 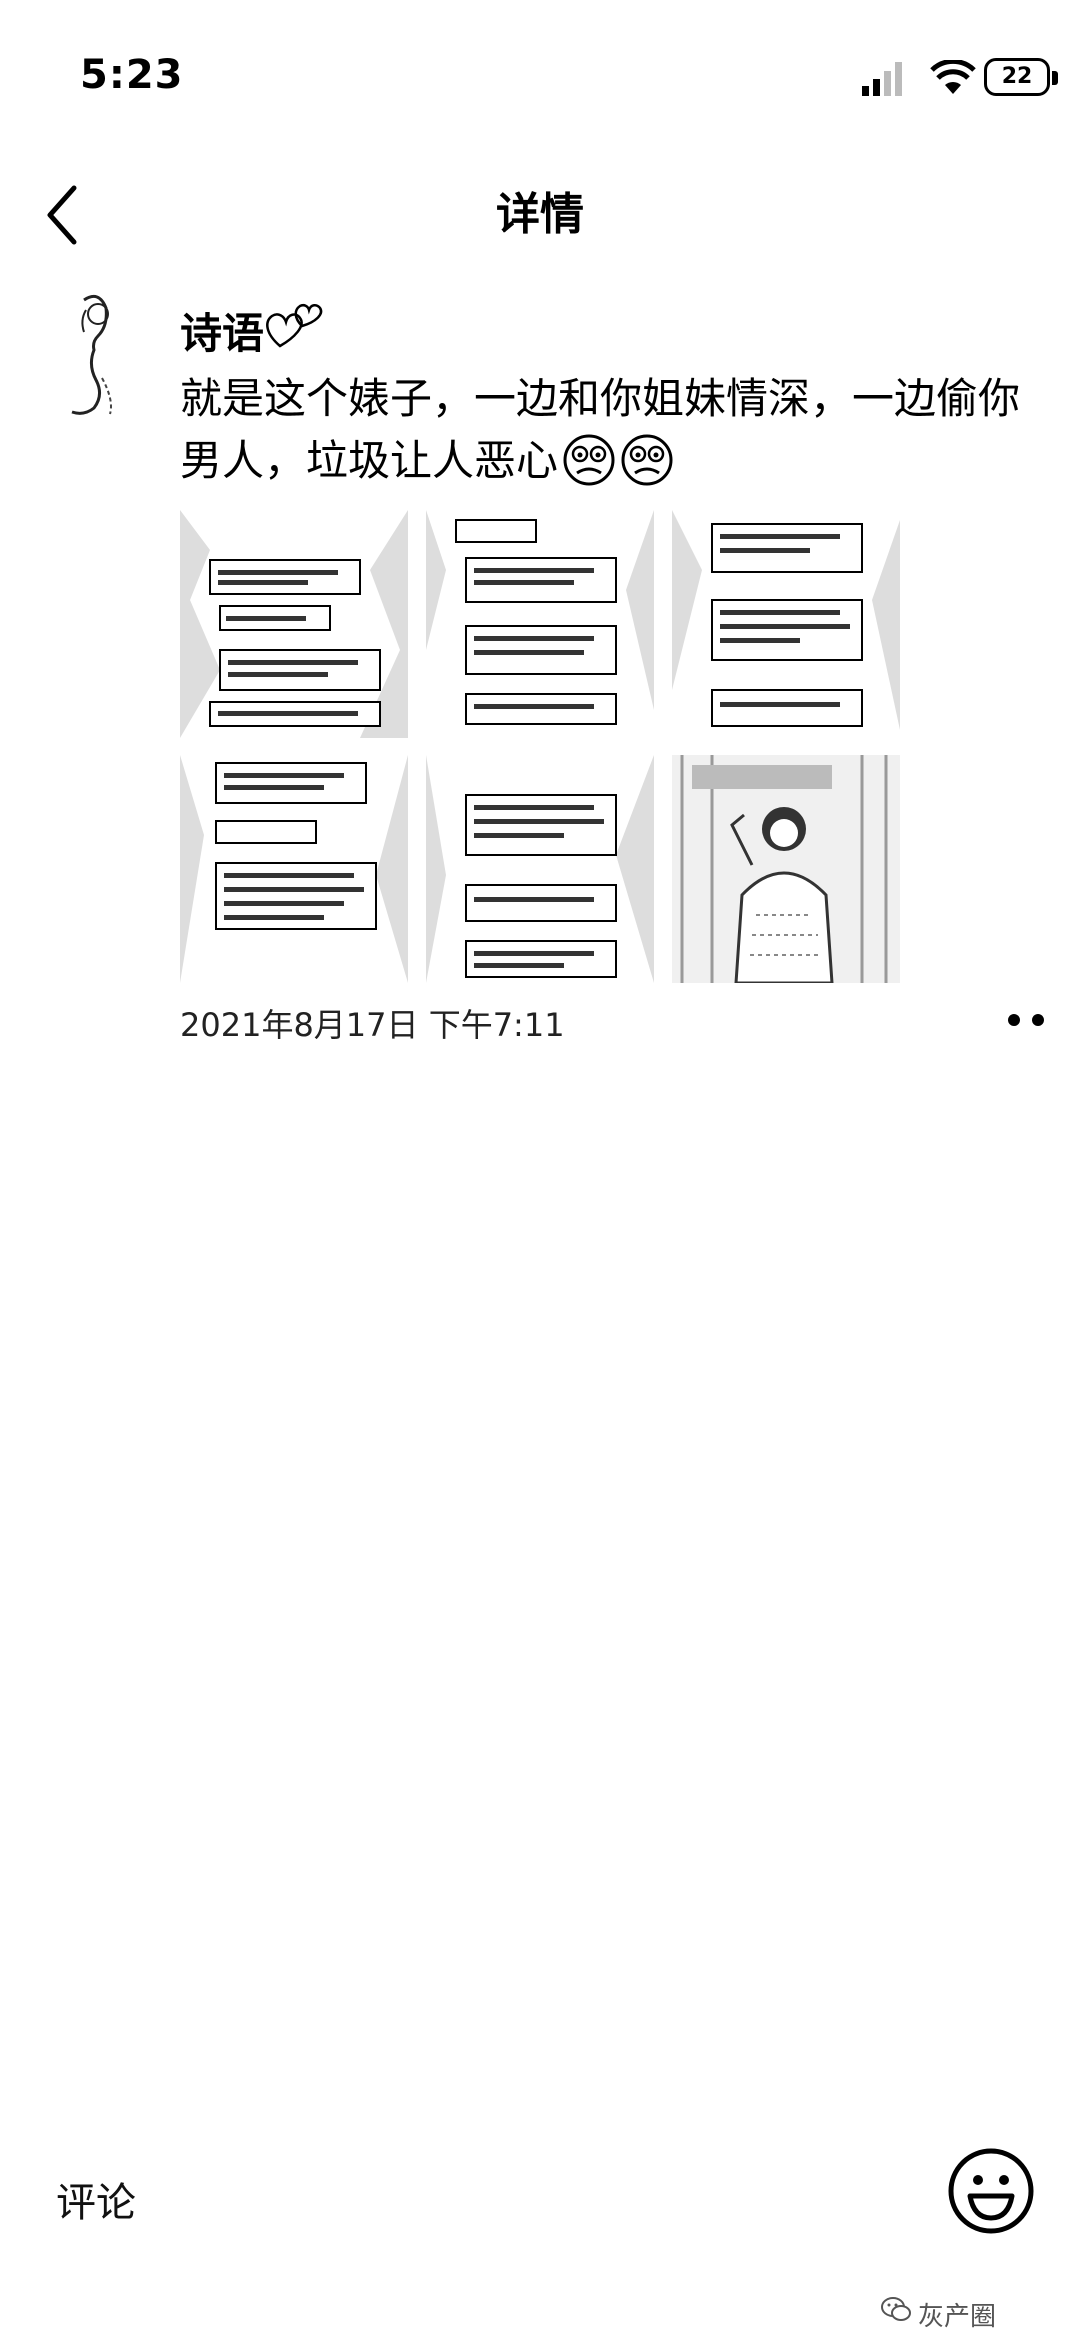 I want to click on status-time: 5:23, so click(x=132, y=75).